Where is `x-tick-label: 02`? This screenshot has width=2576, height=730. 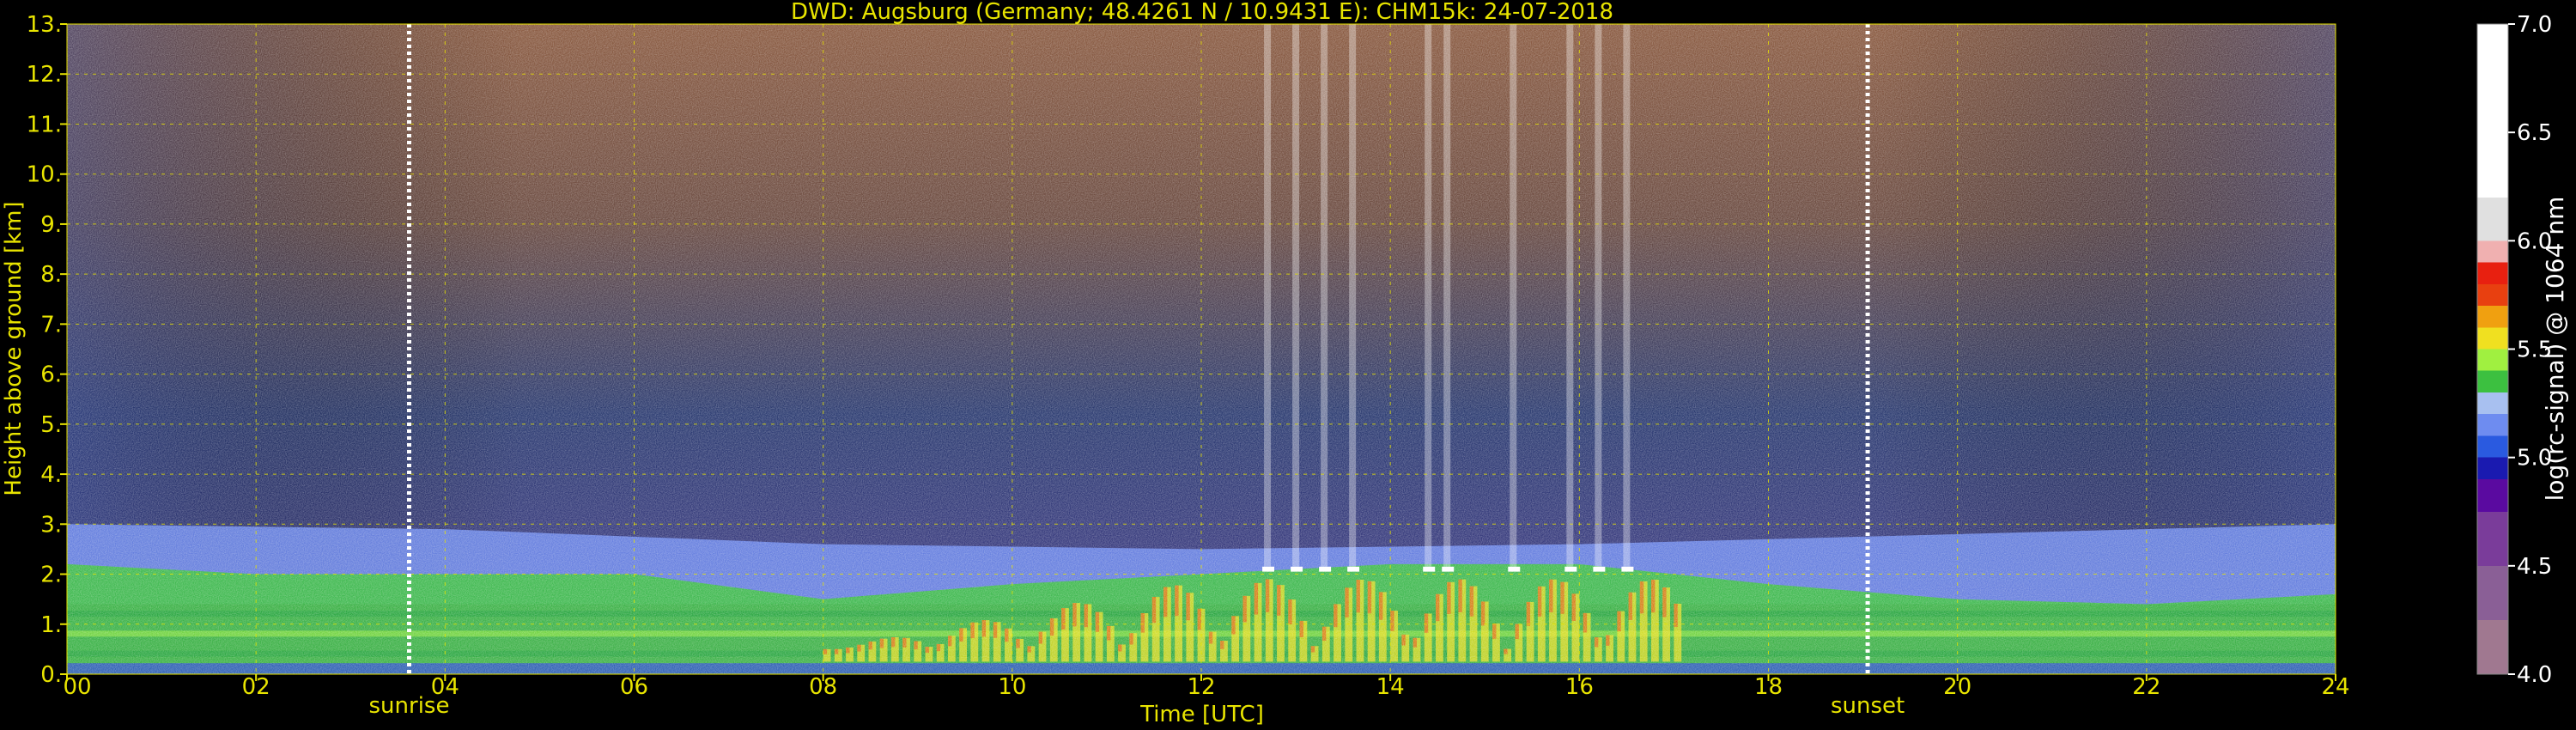 x-tick-label: 02 is located at coordinates (256, 687).